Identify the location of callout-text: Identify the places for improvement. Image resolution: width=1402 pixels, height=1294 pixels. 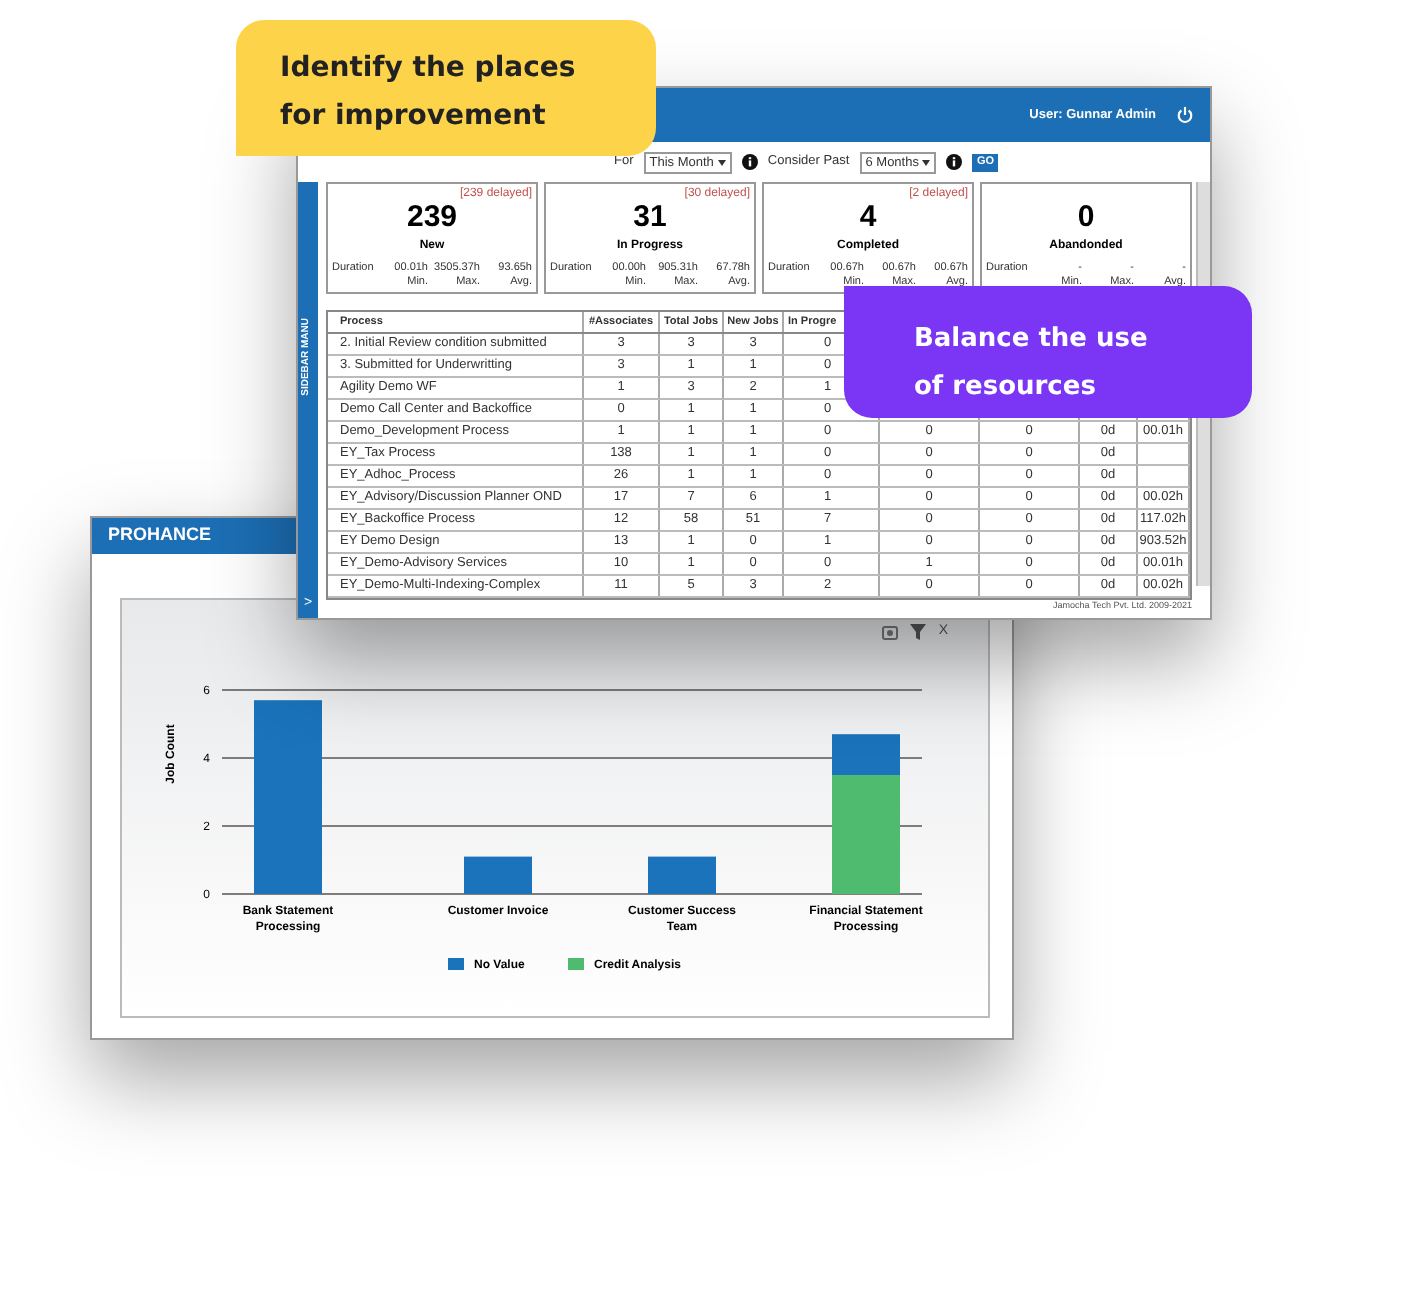
(428, 92).